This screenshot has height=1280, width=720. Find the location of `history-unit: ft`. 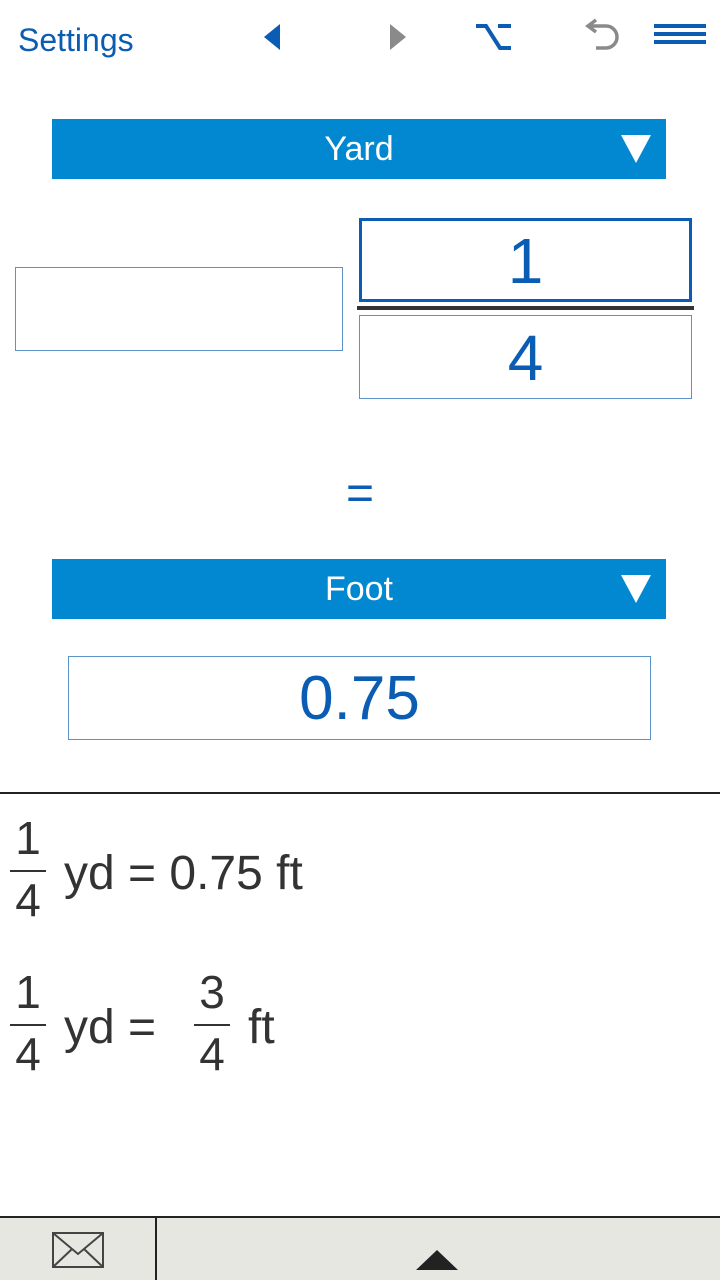

history-unit: ft is located at coordinates (261, 1027).